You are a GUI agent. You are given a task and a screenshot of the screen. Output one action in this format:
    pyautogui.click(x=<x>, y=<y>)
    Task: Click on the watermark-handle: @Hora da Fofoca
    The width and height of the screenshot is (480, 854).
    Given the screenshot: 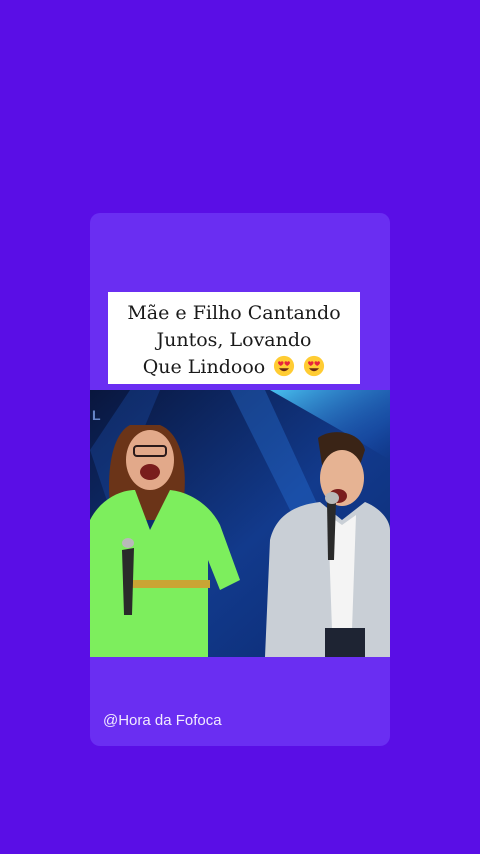 What is the action you would take?
    pyautogui.click(x=162, y=720)
    